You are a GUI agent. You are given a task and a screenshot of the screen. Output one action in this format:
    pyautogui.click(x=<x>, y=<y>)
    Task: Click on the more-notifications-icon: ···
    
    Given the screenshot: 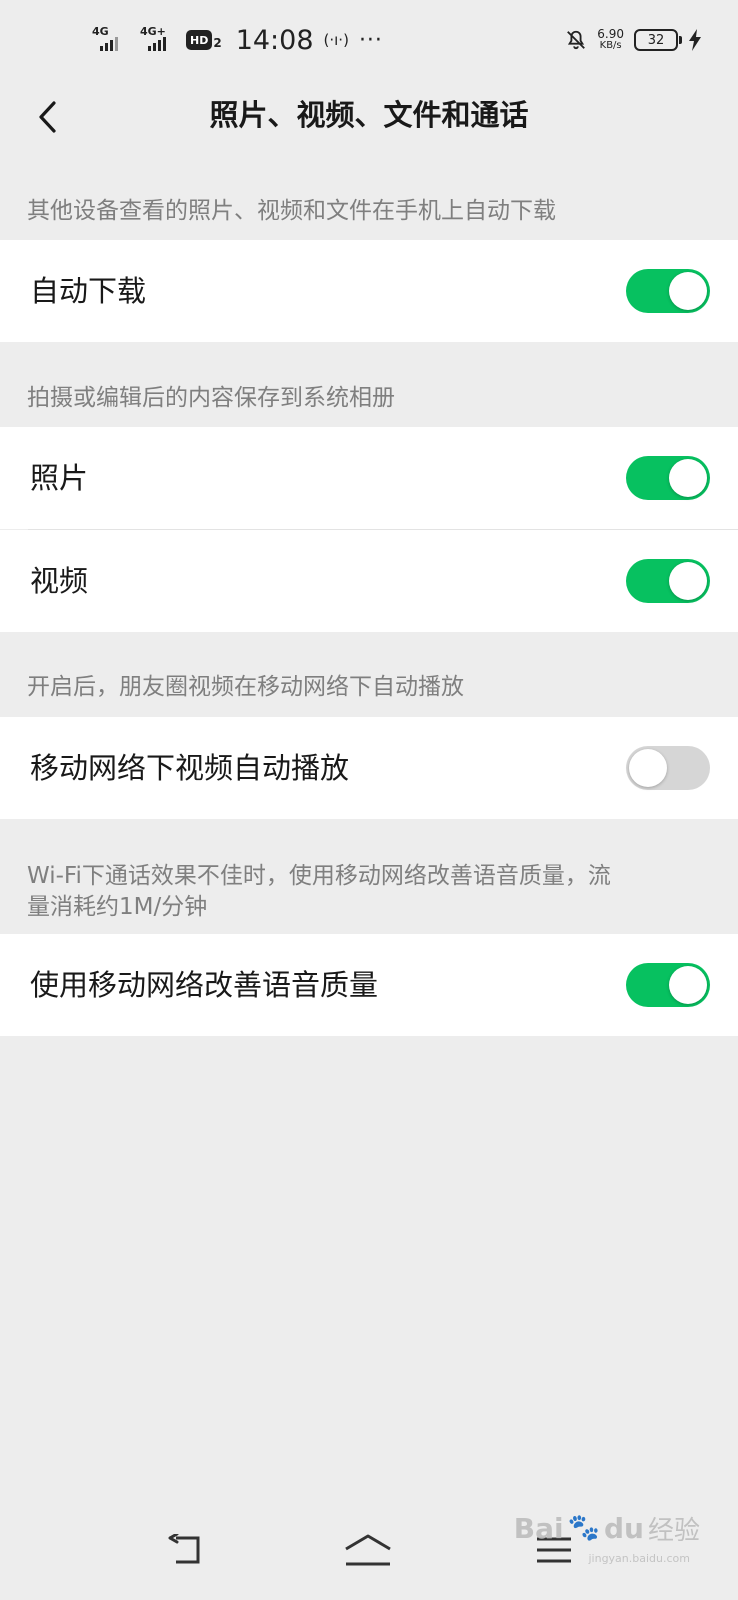 What is the action you would take?
    pyautogui.click(x=370, y=40)
    